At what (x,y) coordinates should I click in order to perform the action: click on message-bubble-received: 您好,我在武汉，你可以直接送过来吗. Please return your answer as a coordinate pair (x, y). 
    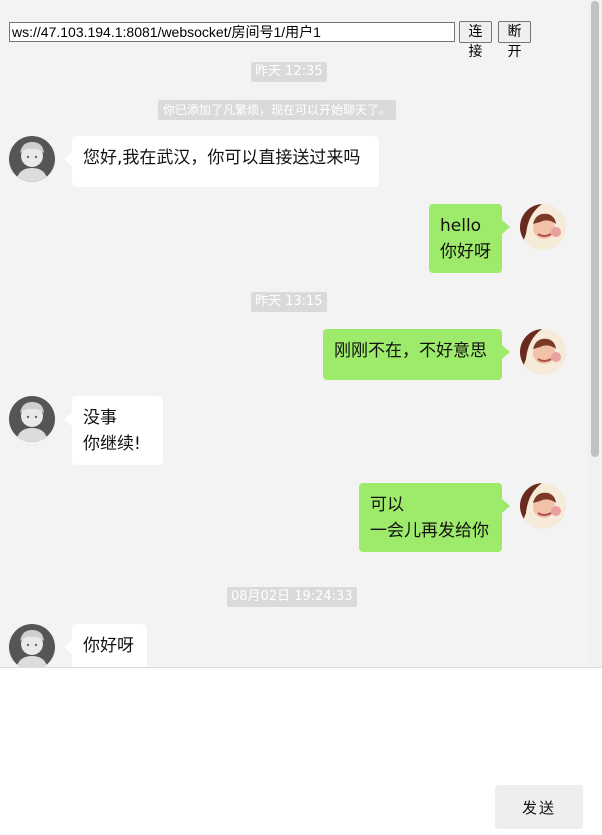
    Looking at the image, I should click on (221, 161).